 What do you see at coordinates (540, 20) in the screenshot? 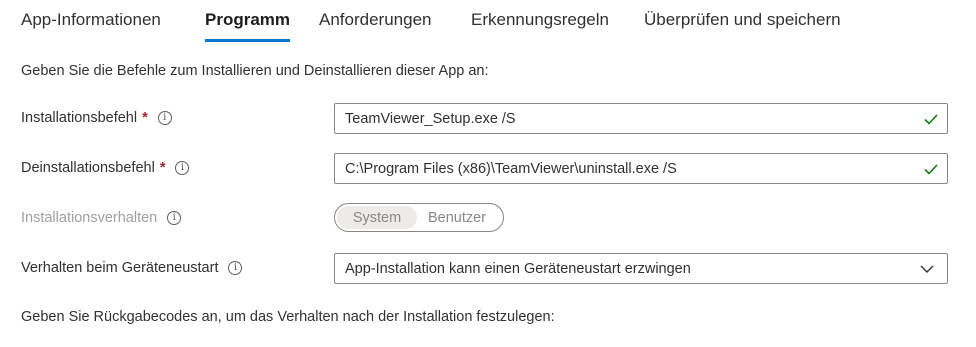
I see `tab-erkennungsregeln: Erkennungsregeln` at bounding box center [540, 20].